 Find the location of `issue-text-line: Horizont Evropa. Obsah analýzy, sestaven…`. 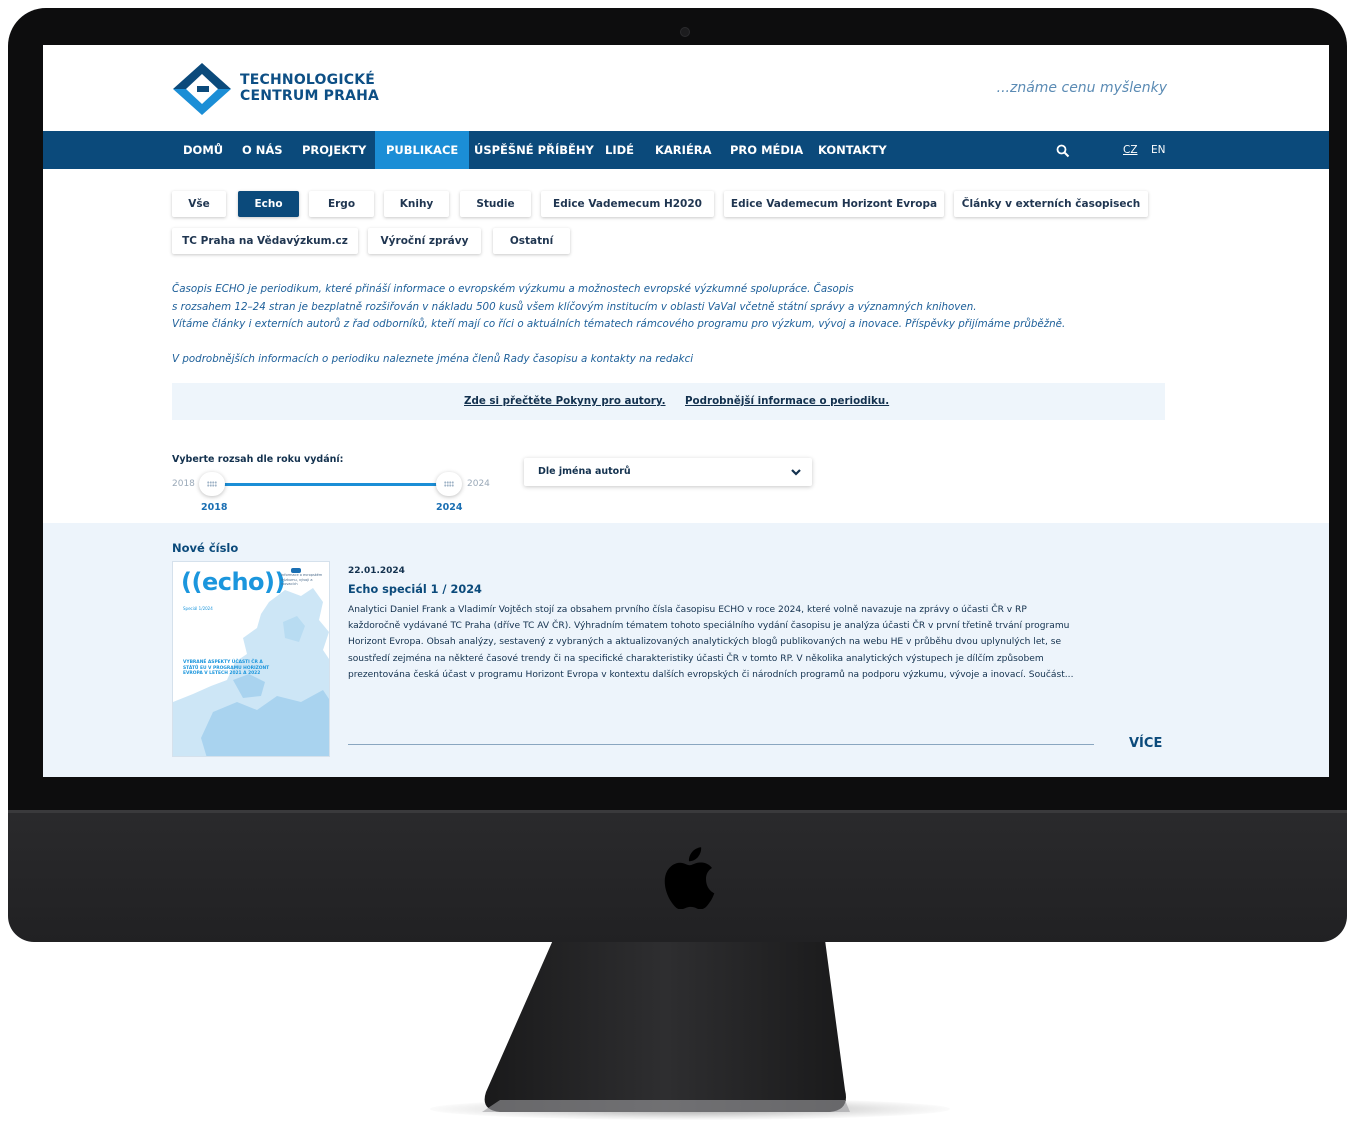

issue-text-line: Horizont Evropa. Obsah analýzy, sestaven… is located at coordinates (705, 642).